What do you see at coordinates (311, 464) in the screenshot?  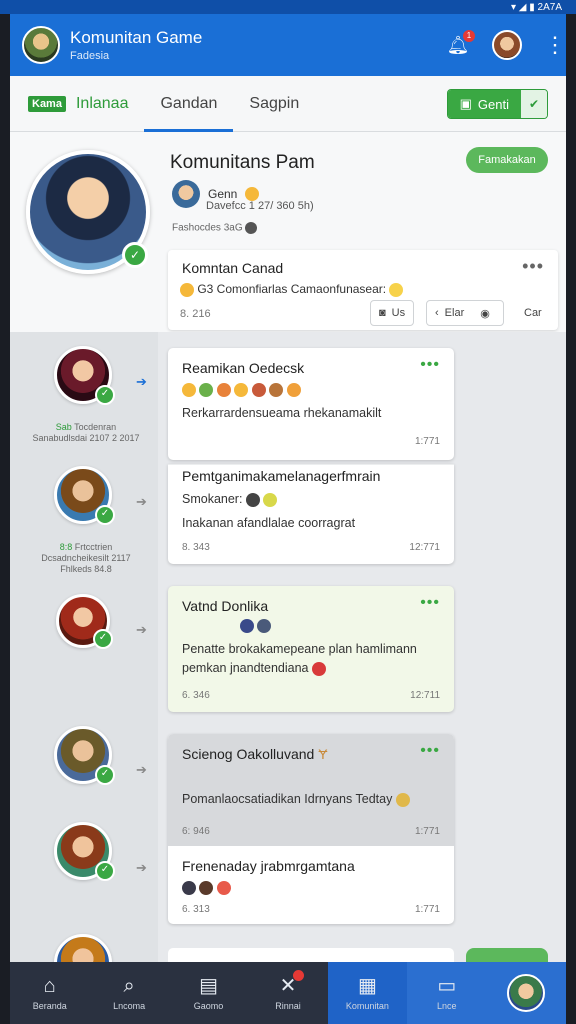 I see `divider` at bounding box center [311, 464].